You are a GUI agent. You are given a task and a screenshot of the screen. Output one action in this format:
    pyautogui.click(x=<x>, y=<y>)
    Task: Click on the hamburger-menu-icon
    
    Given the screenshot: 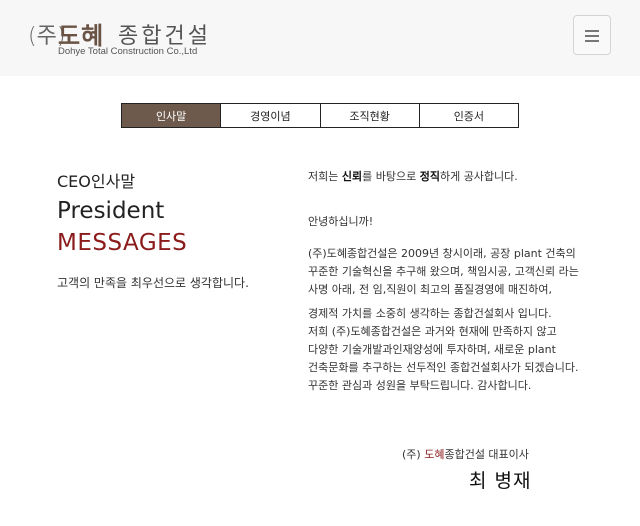 What is the action you would take?
    pyautogui.click(x=592, y=31)
    